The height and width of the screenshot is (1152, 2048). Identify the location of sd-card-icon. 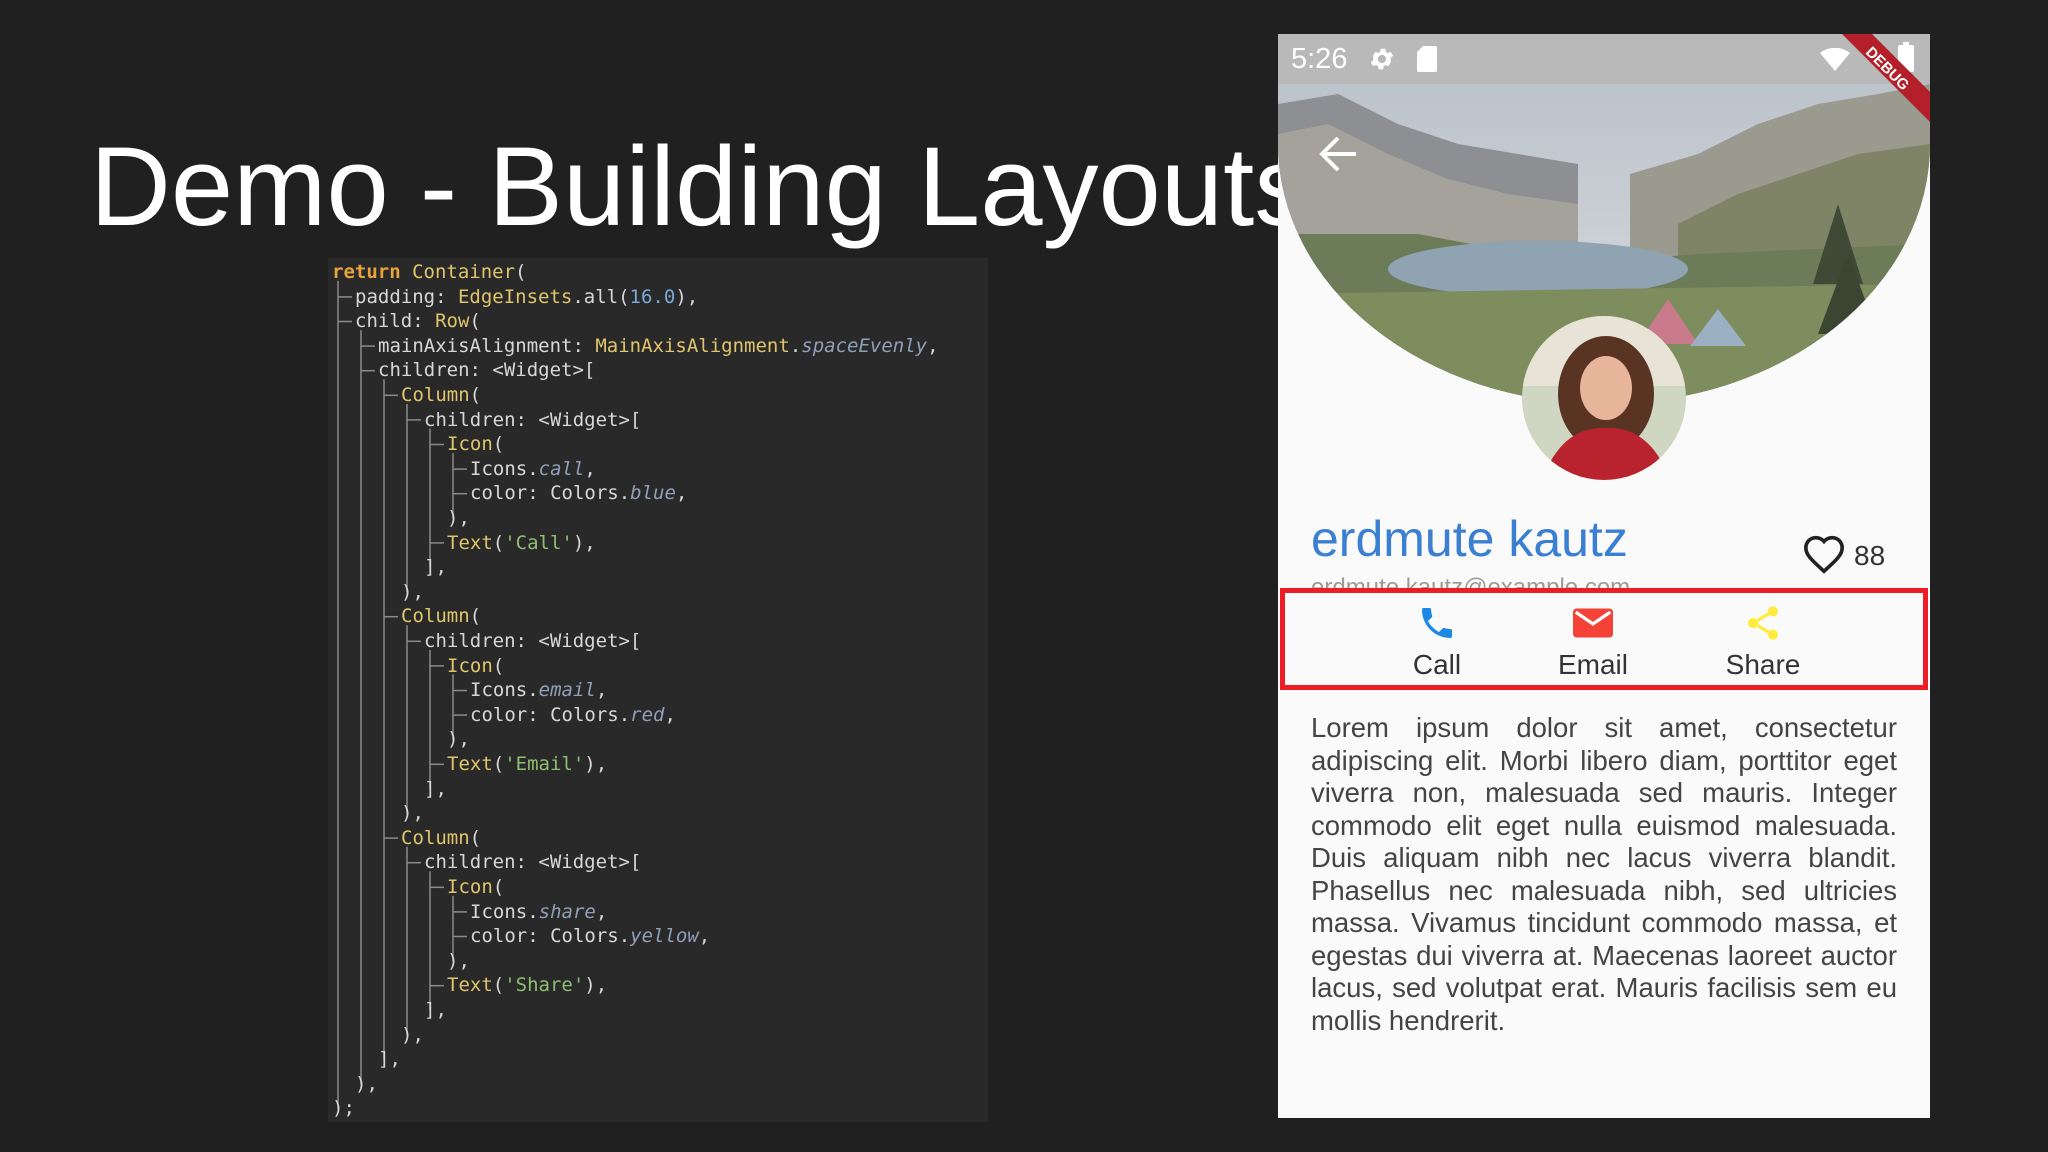
(1427, 59).